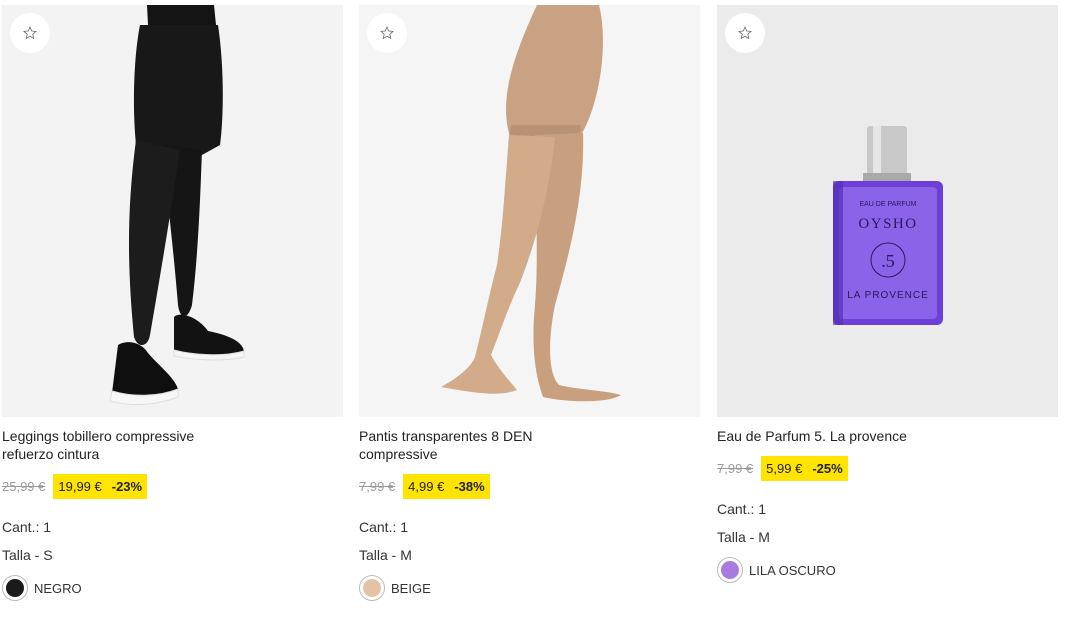  Describe the element at coordinates (827, 468) in the screenshot. I see `discount-percent: -25%` at that location.